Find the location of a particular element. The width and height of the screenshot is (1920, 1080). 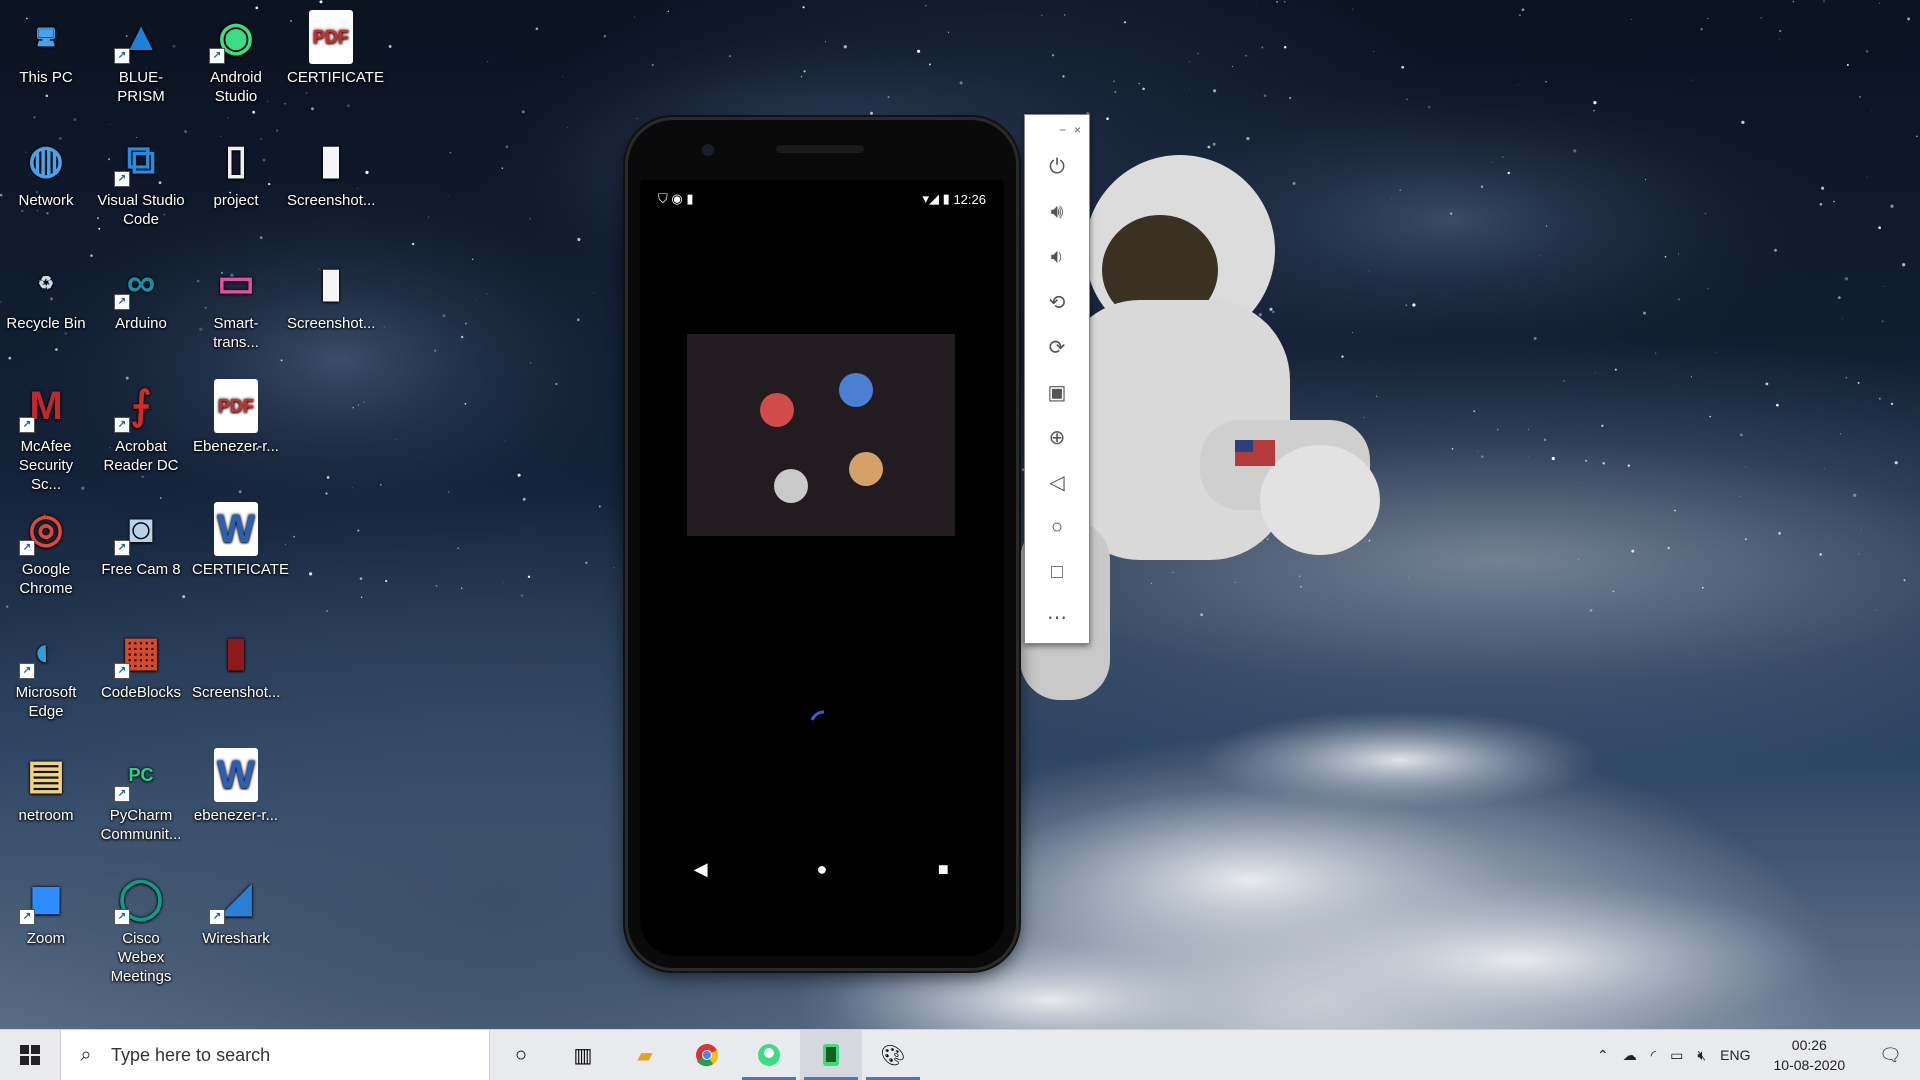

desktop-shortcut: ◙ ↗ Free Cam 8 is located at coordinates (141, 553).